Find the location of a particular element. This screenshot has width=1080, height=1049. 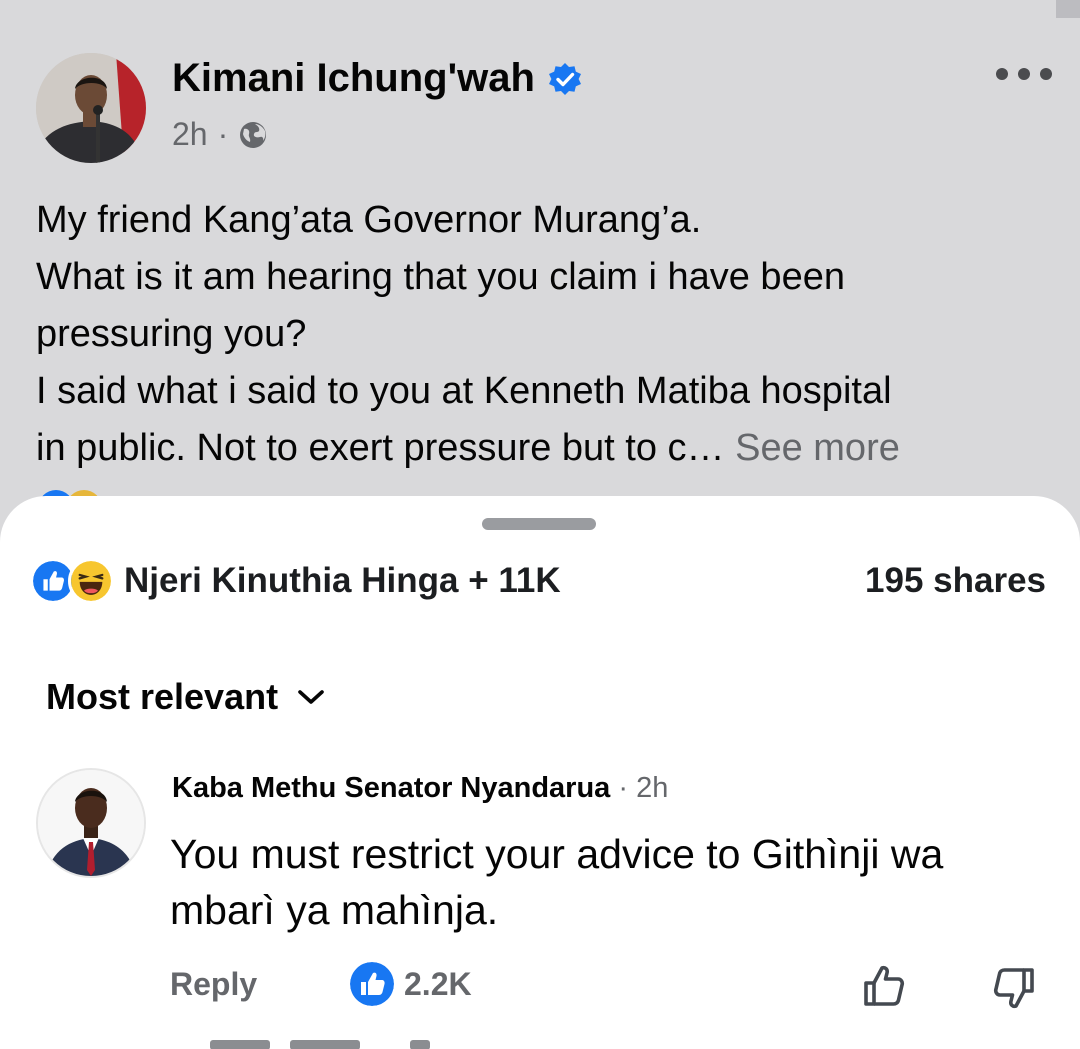

author-avatar-photo is located at coordinates (91, 108).